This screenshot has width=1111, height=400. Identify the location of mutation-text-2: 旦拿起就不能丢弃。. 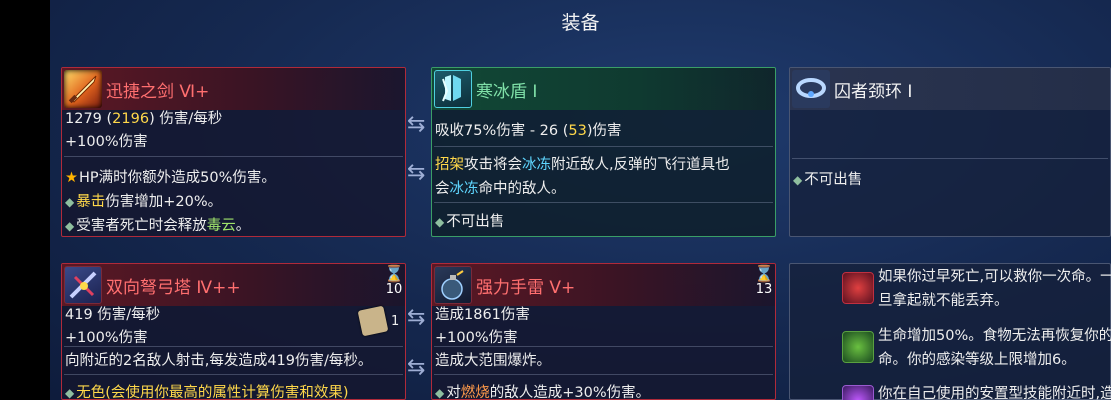
(943, 301).